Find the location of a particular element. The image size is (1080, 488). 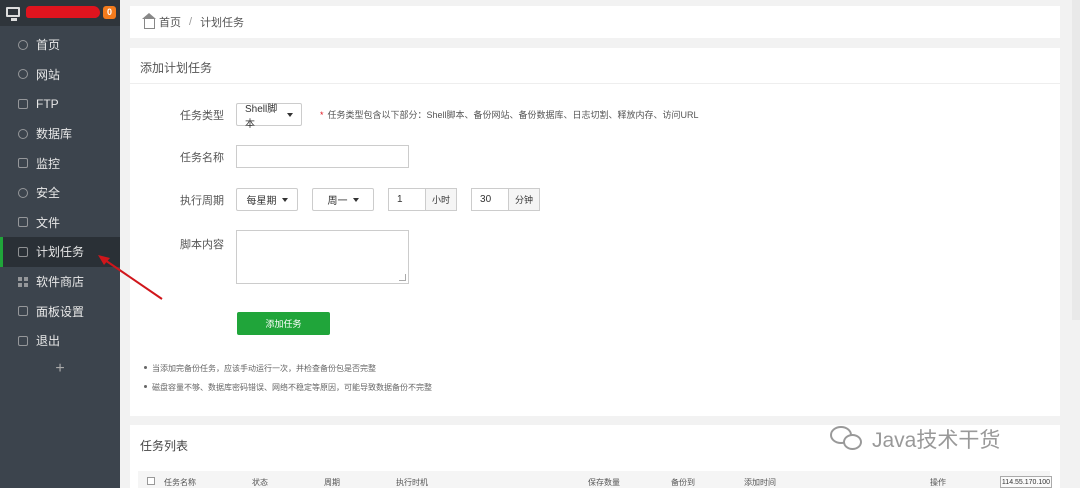

folder-icon is located at coordinates (23, 222).